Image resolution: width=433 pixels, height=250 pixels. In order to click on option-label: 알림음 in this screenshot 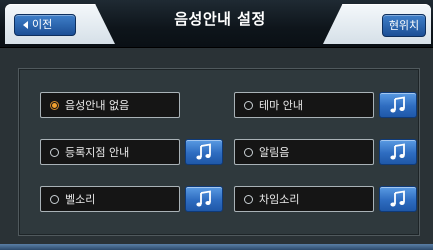, I will do `click(274, 152)`.